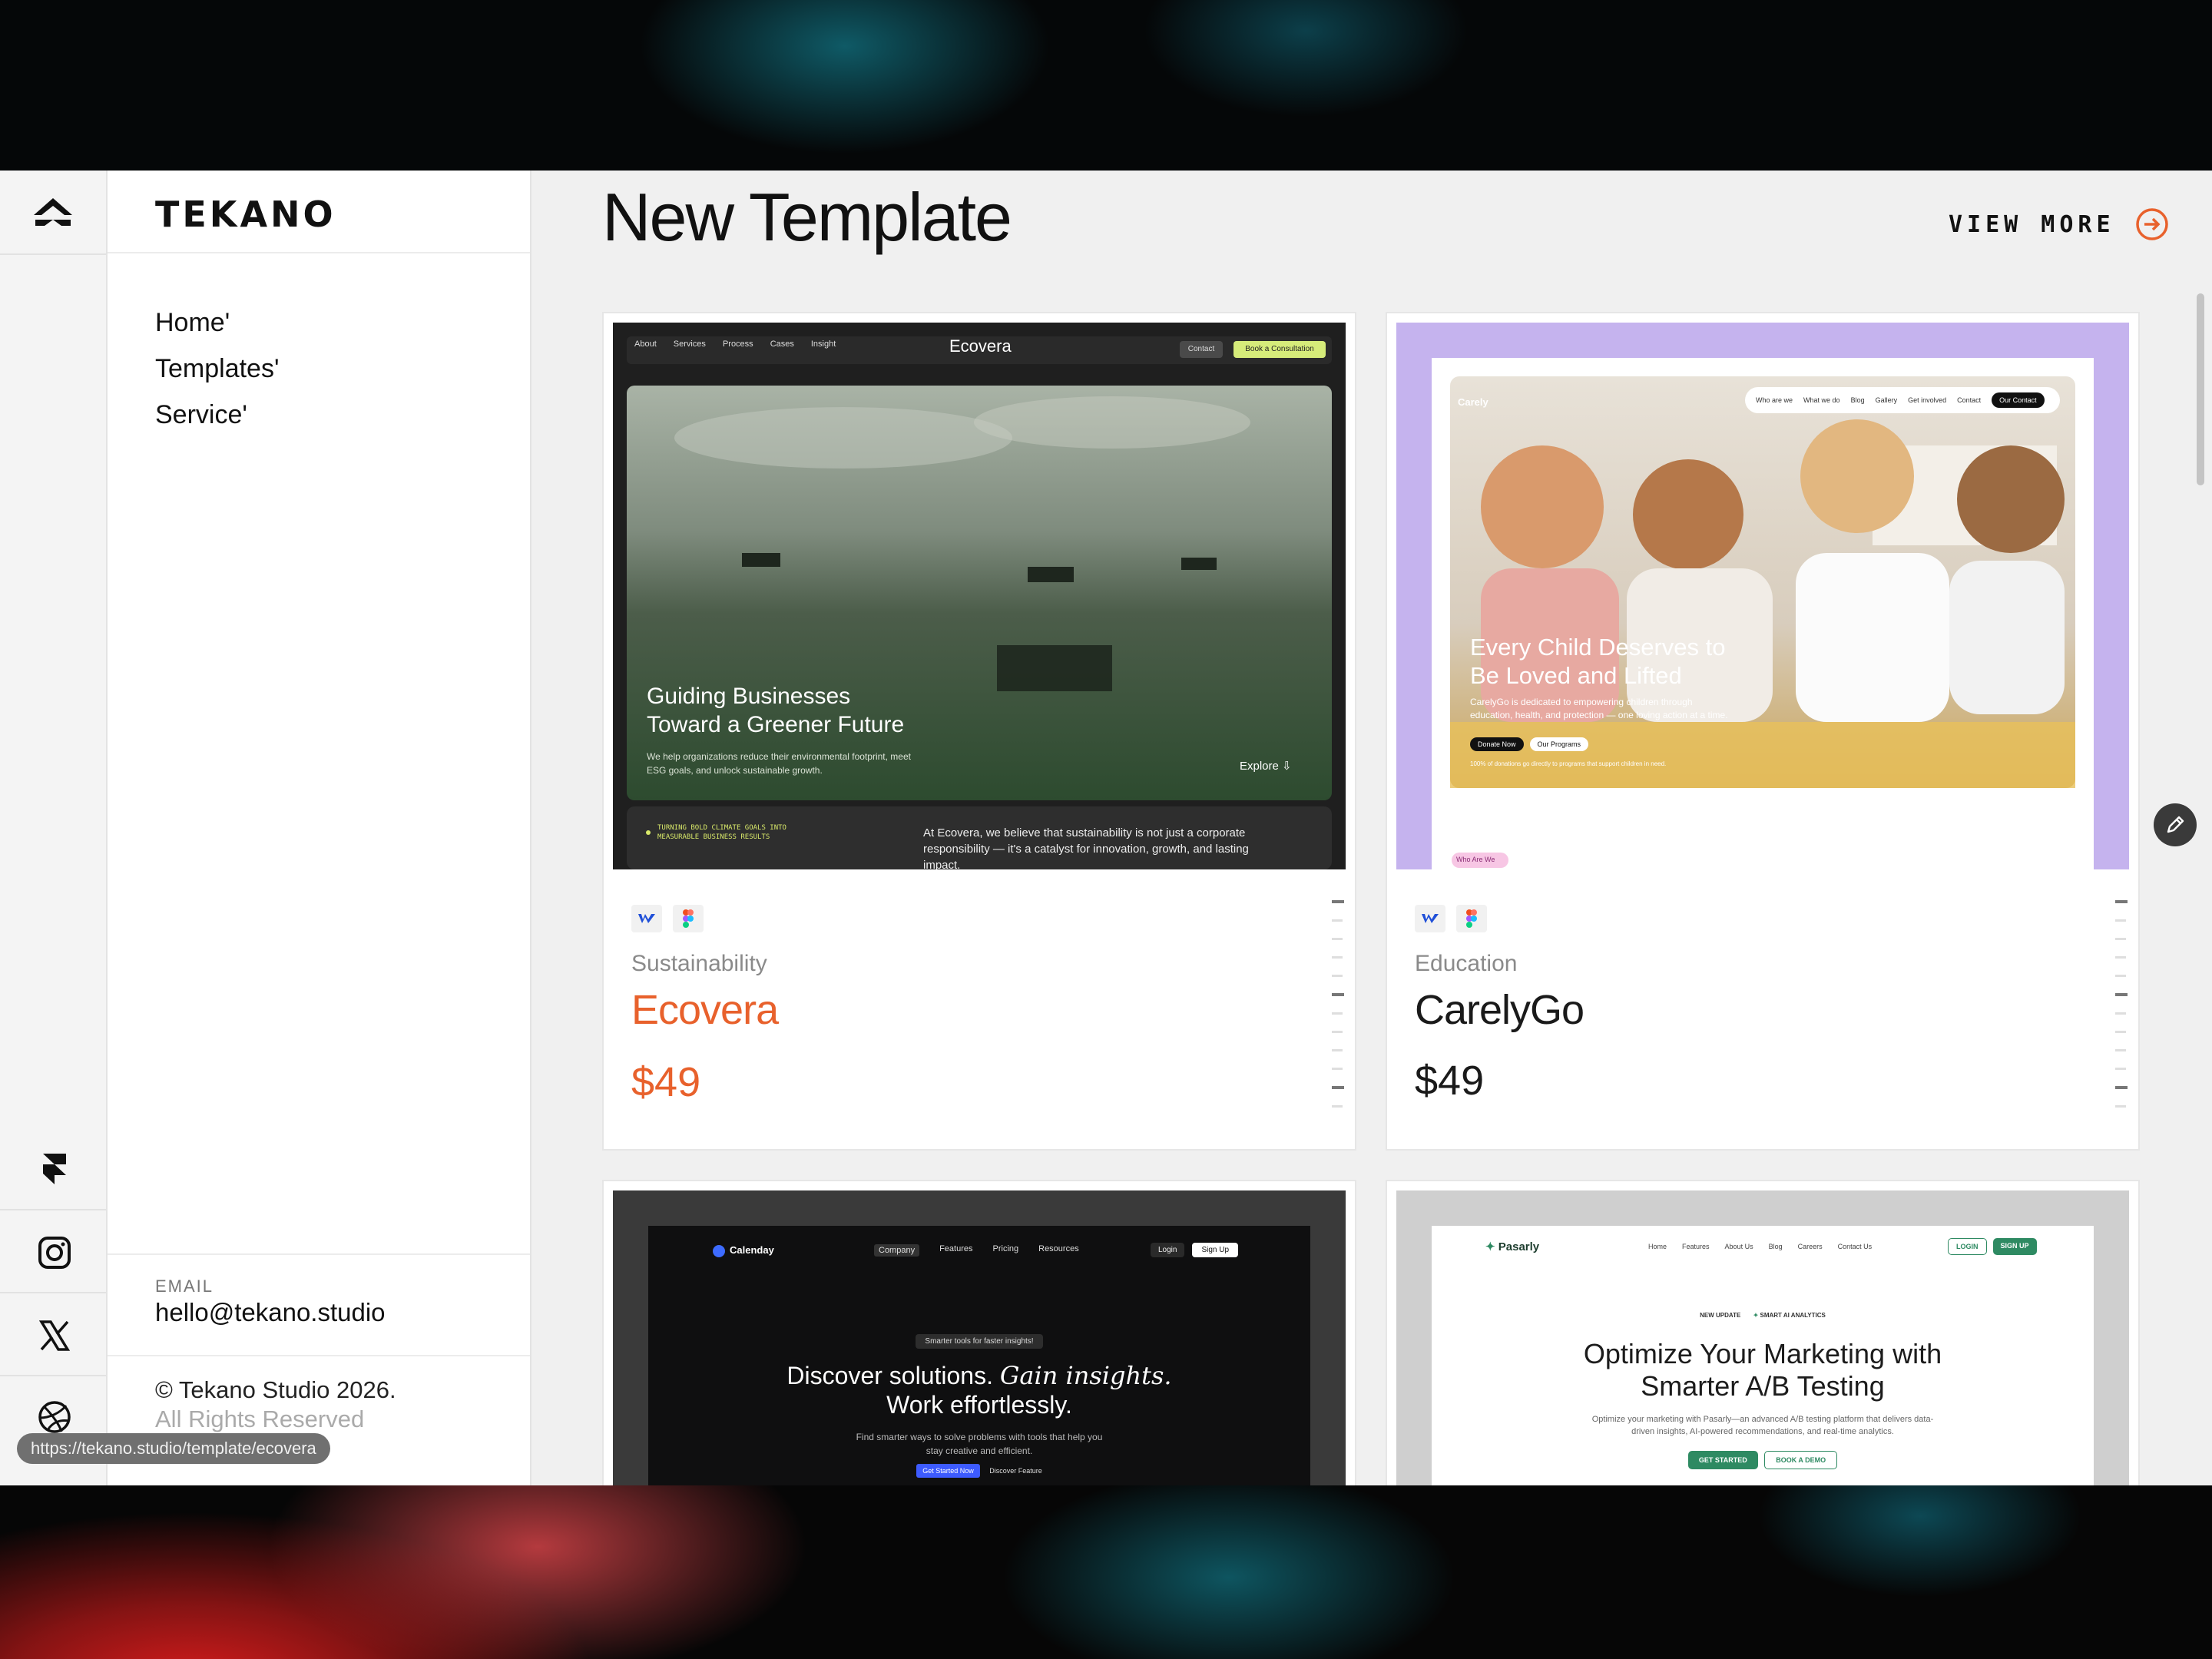 The width and height of the screenshot is (2212, 1659). What do you see at coordinates (948, 1471) in the screenshot?
I see `preview-cta-button: Get Started Now` at bounding box center [948, 1471].